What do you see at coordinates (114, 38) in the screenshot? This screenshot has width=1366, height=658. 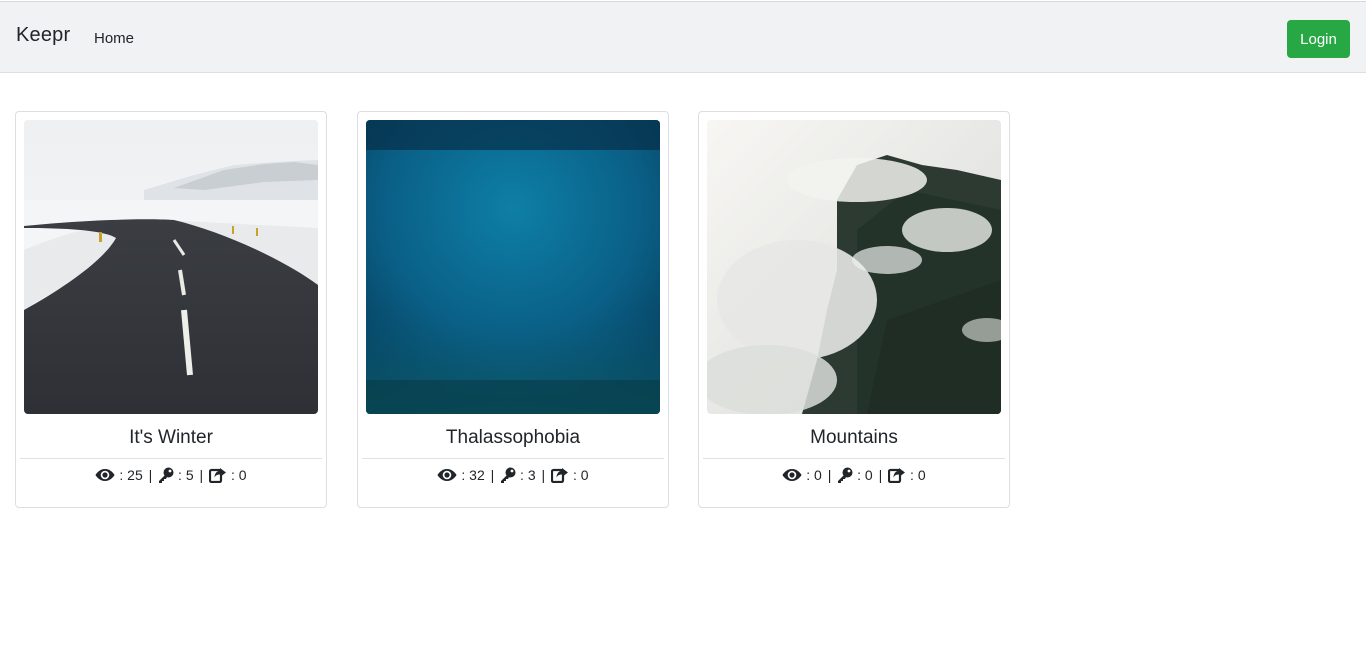 I see `nav-link-home: Home` at bounding box center [114, 38].